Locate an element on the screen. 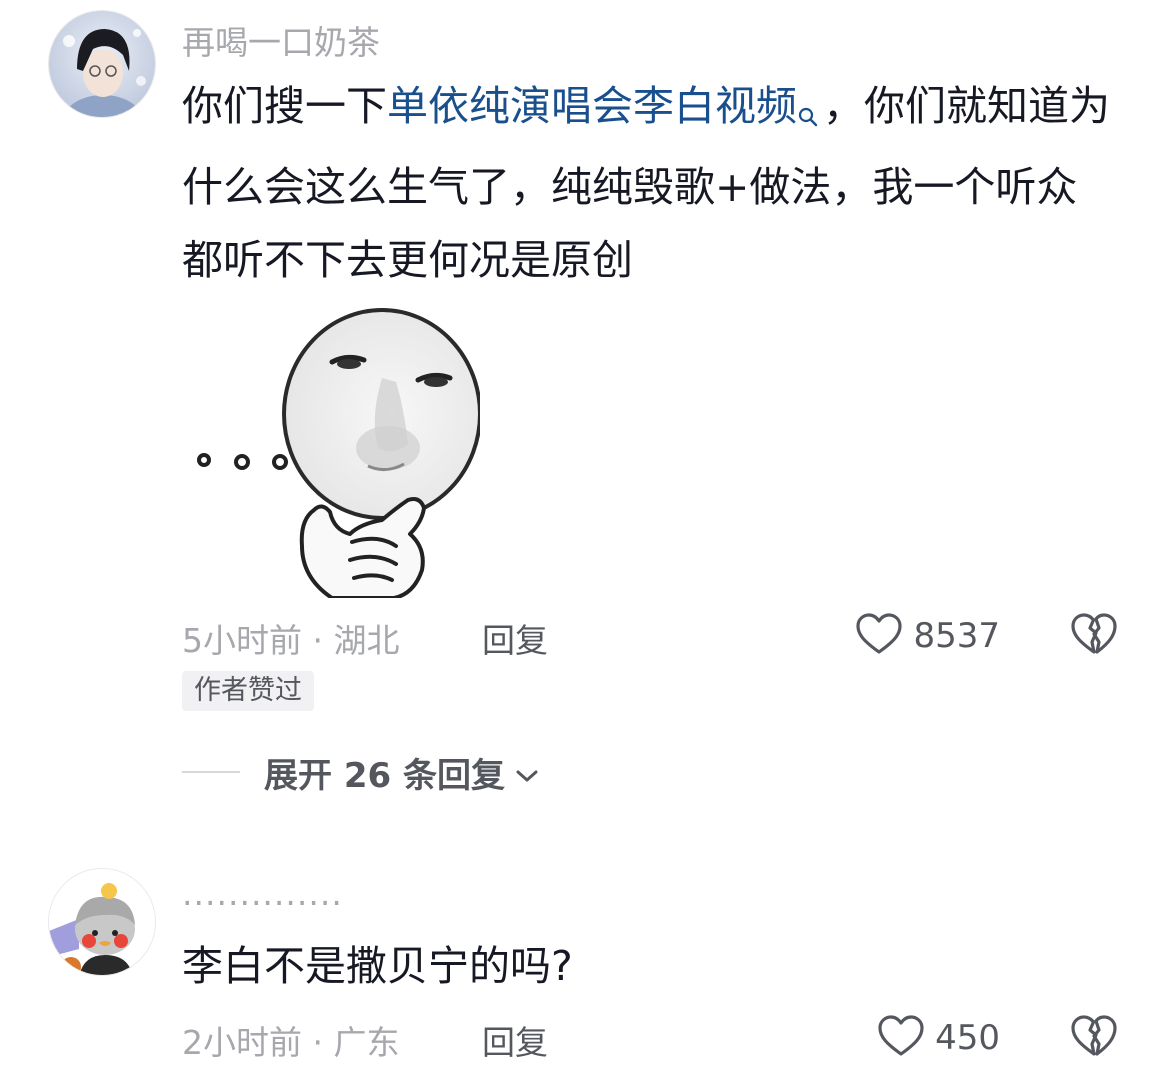  like-button: 8537 is located at coordinates (927, 636).